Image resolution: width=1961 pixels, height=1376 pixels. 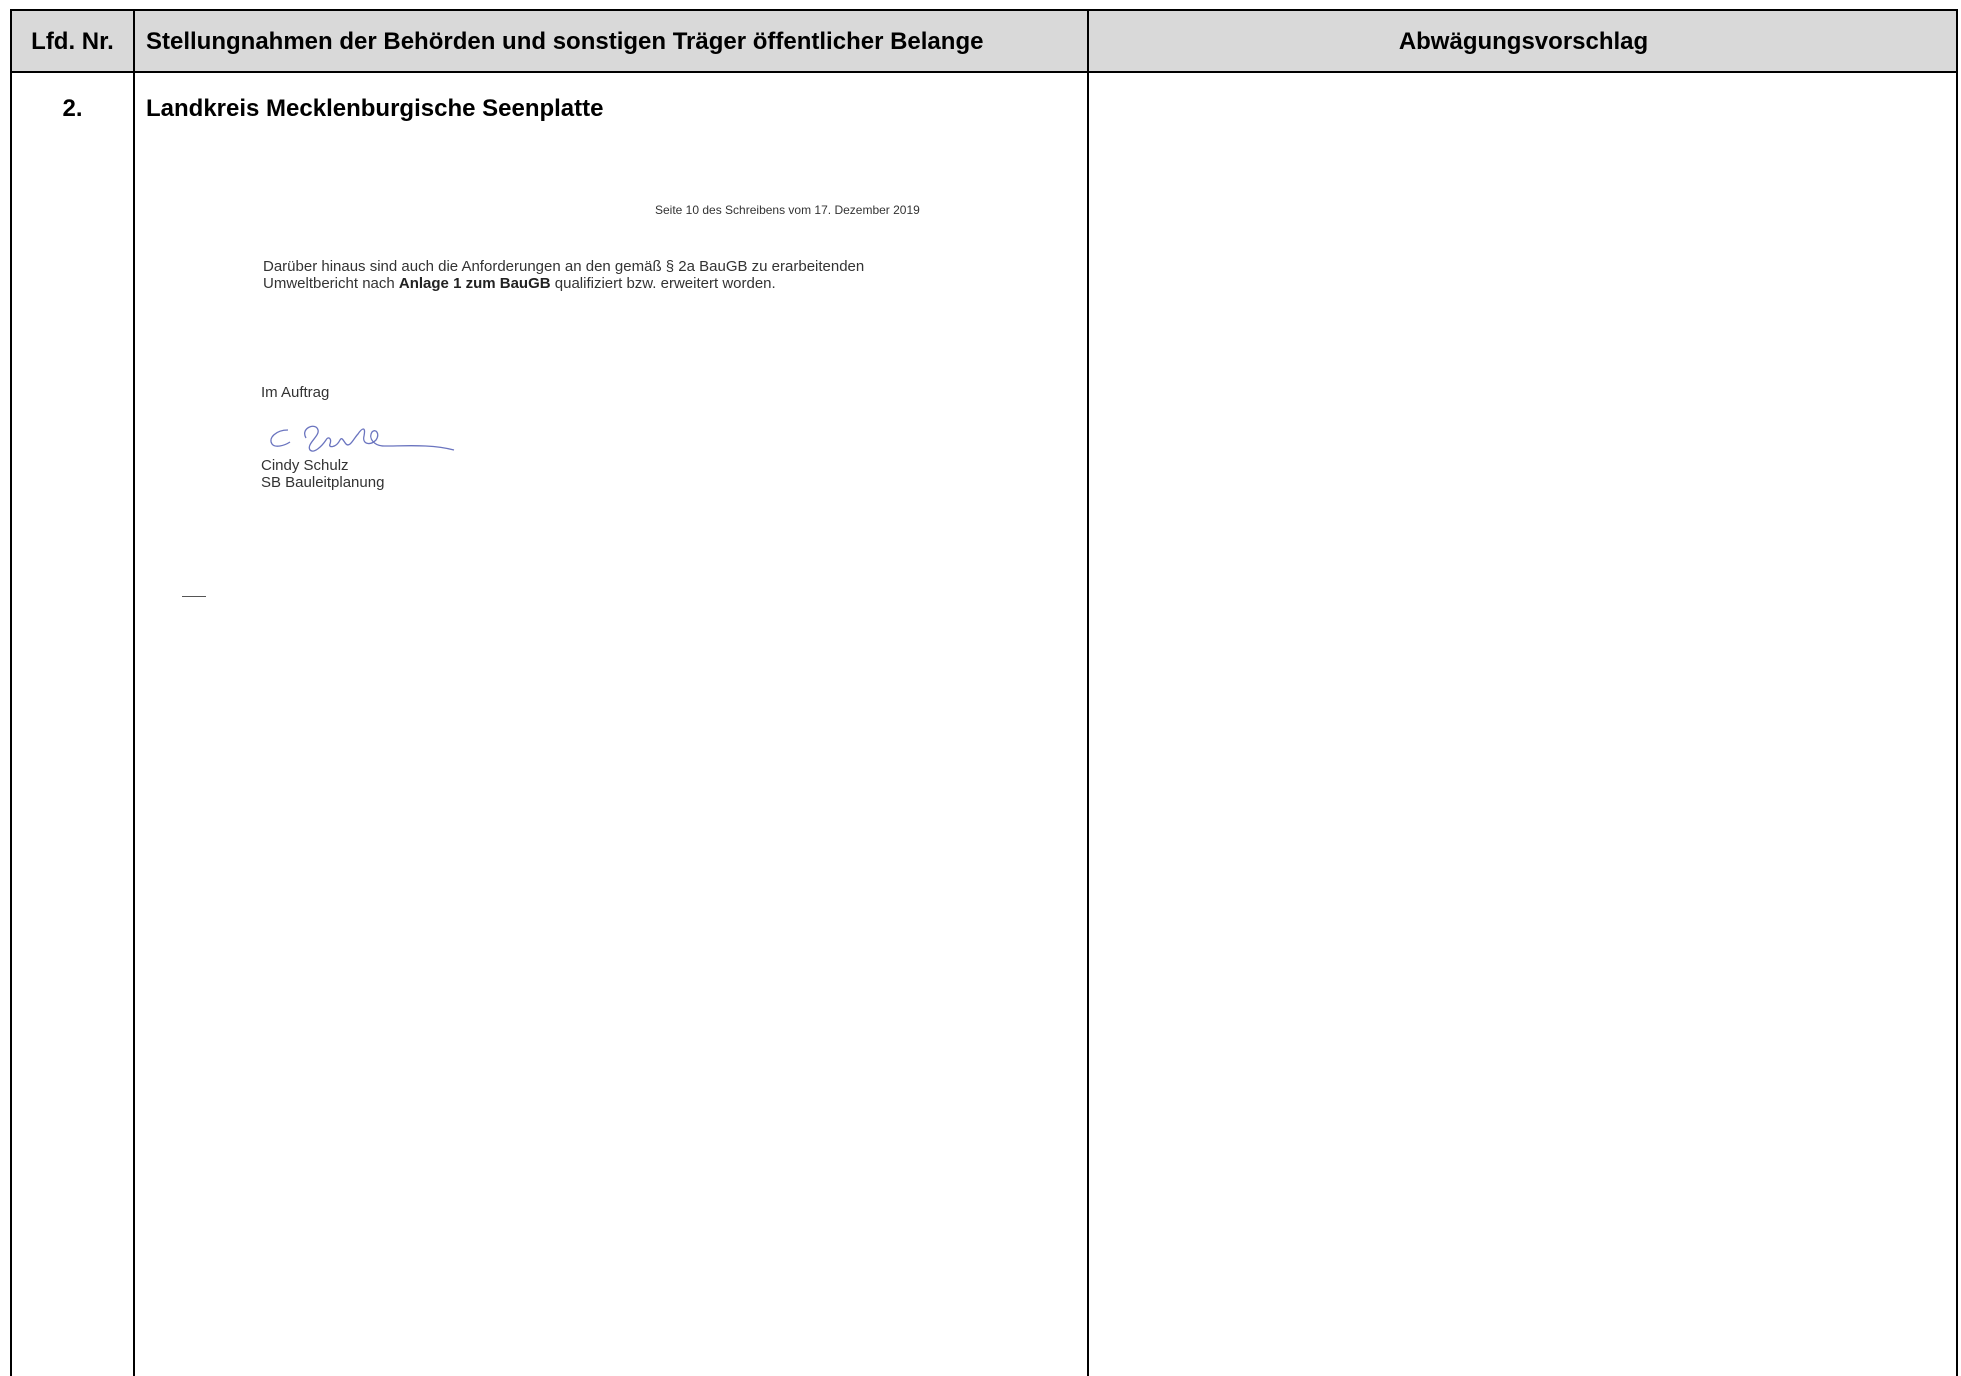 I want to click on handwritten-signature, so click(x=362, y=438).